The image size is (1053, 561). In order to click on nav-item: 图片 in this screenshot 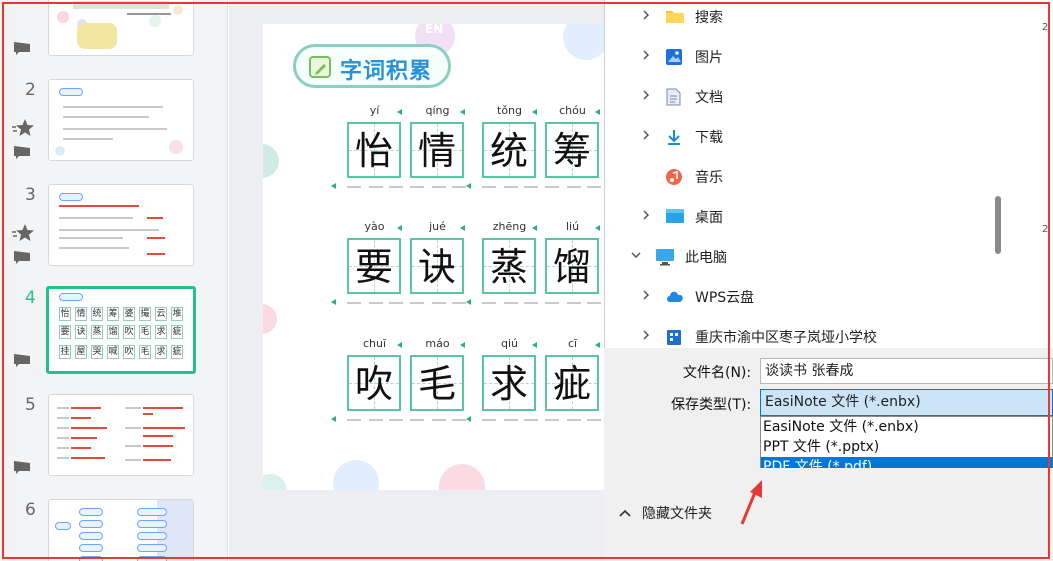, I will do `click(680, 57)`.